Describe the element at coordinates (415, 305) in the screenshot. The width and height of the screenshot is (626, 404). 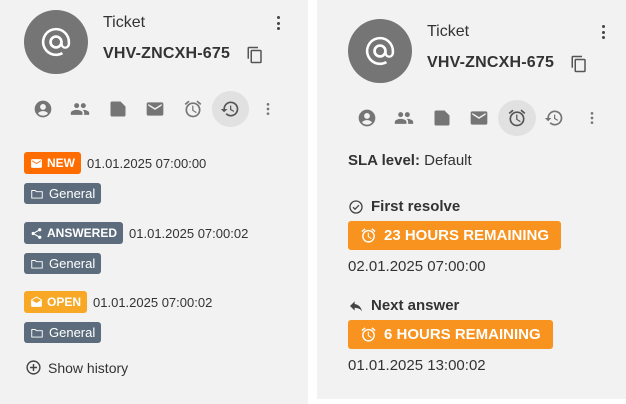
I see `next-answer-title: Next answer` at that location.